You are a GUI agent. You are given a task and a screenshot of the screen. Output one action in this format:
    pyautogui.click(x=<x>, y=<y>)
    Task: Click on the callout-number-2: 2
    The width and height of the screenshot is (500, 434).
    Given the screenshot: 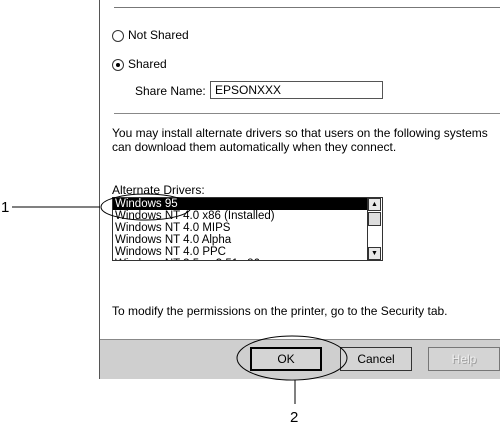 What is the action you would take?
    pyautogui.click(x=294, y=417)
    